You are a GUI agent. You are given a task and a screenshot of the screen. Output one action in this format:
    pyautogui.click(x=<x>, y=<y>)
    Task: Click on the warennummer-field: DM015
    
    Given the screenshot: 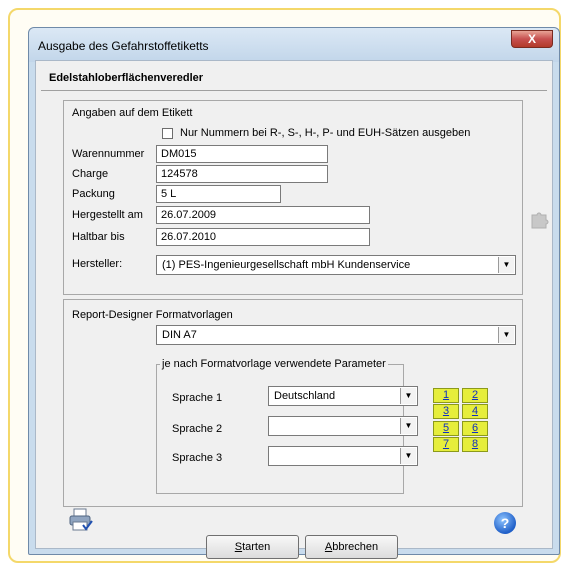 What is the action you would take?
    pyautogui.click(x=242, y=154)
    